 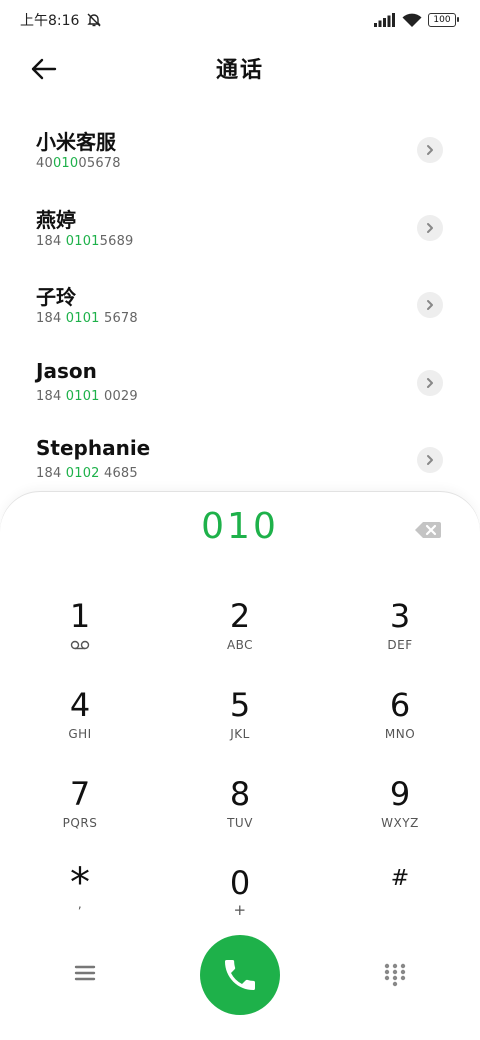 What do you see at coordinates (99, 163) in the screenshot?
I see `number-part: 05678` at bounding box center [99, 163].